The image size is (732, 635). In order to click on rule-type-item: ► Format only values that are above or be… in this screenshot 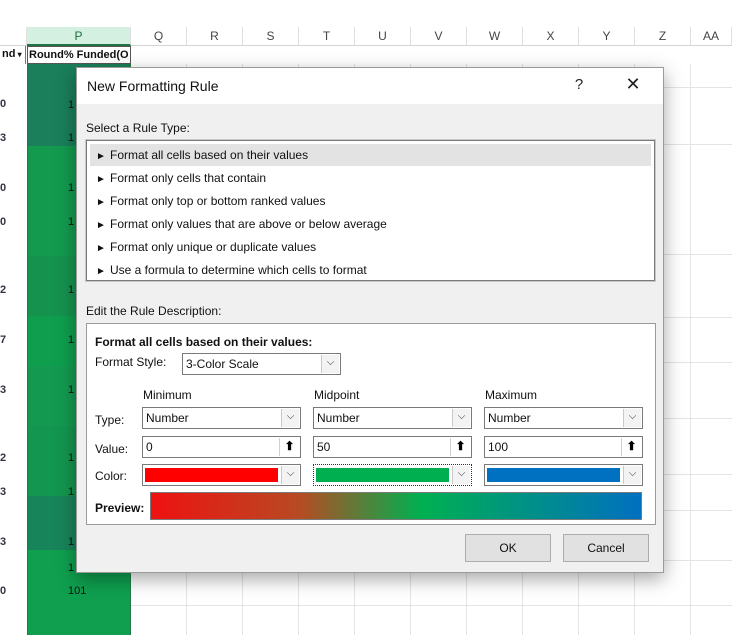, I will do `click(370, 224)`.